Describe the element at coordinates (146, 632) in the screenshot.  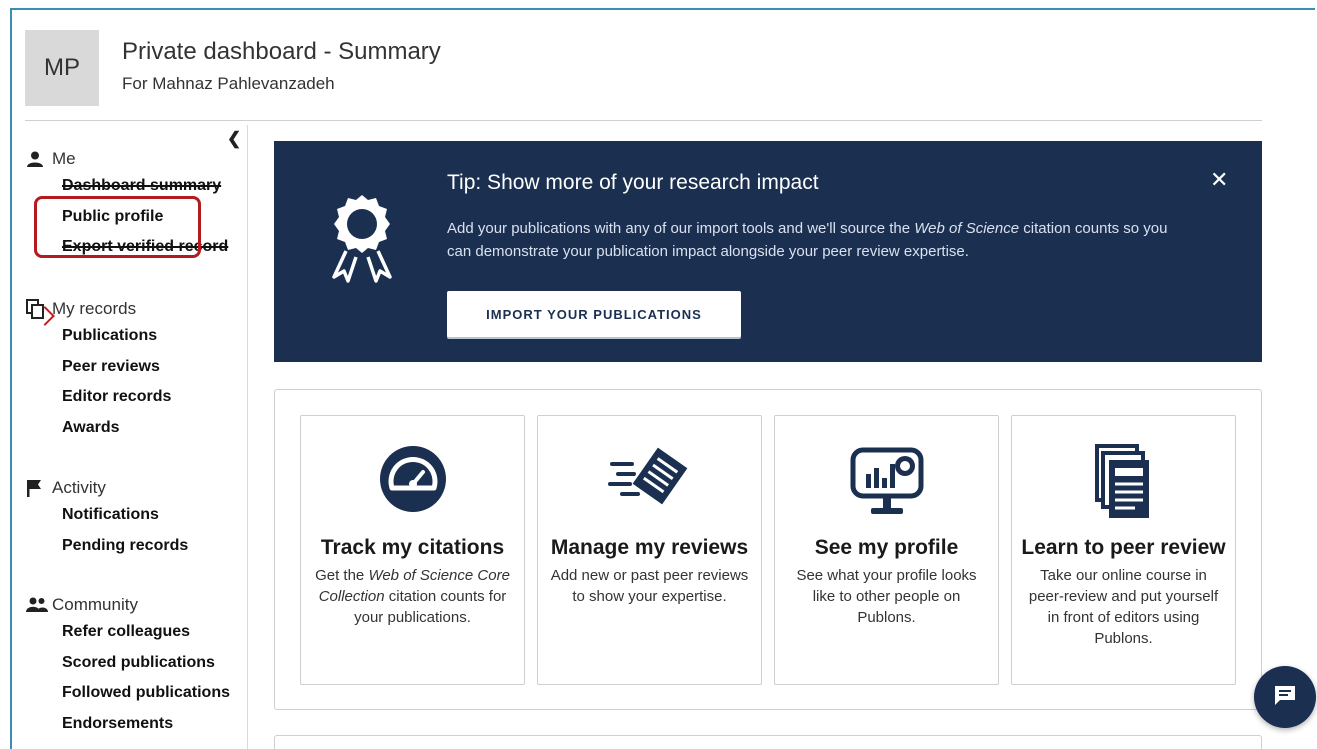
I see `sidebar-item-refer-colleagues: Refer colleagues` at that location.